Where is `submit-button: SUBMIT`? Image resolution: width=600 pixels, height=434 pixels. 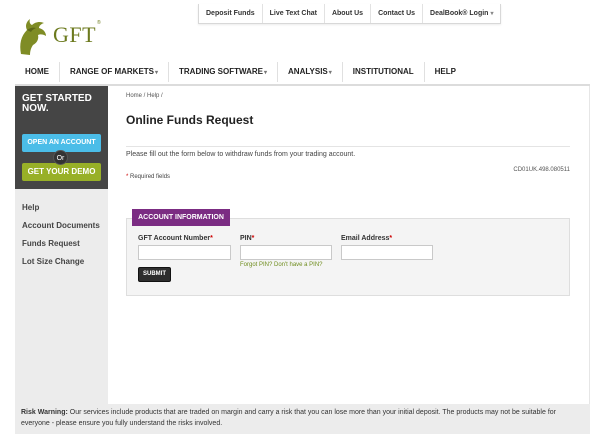 submit-button: SUBMIT is located at coordinates (154, 274).